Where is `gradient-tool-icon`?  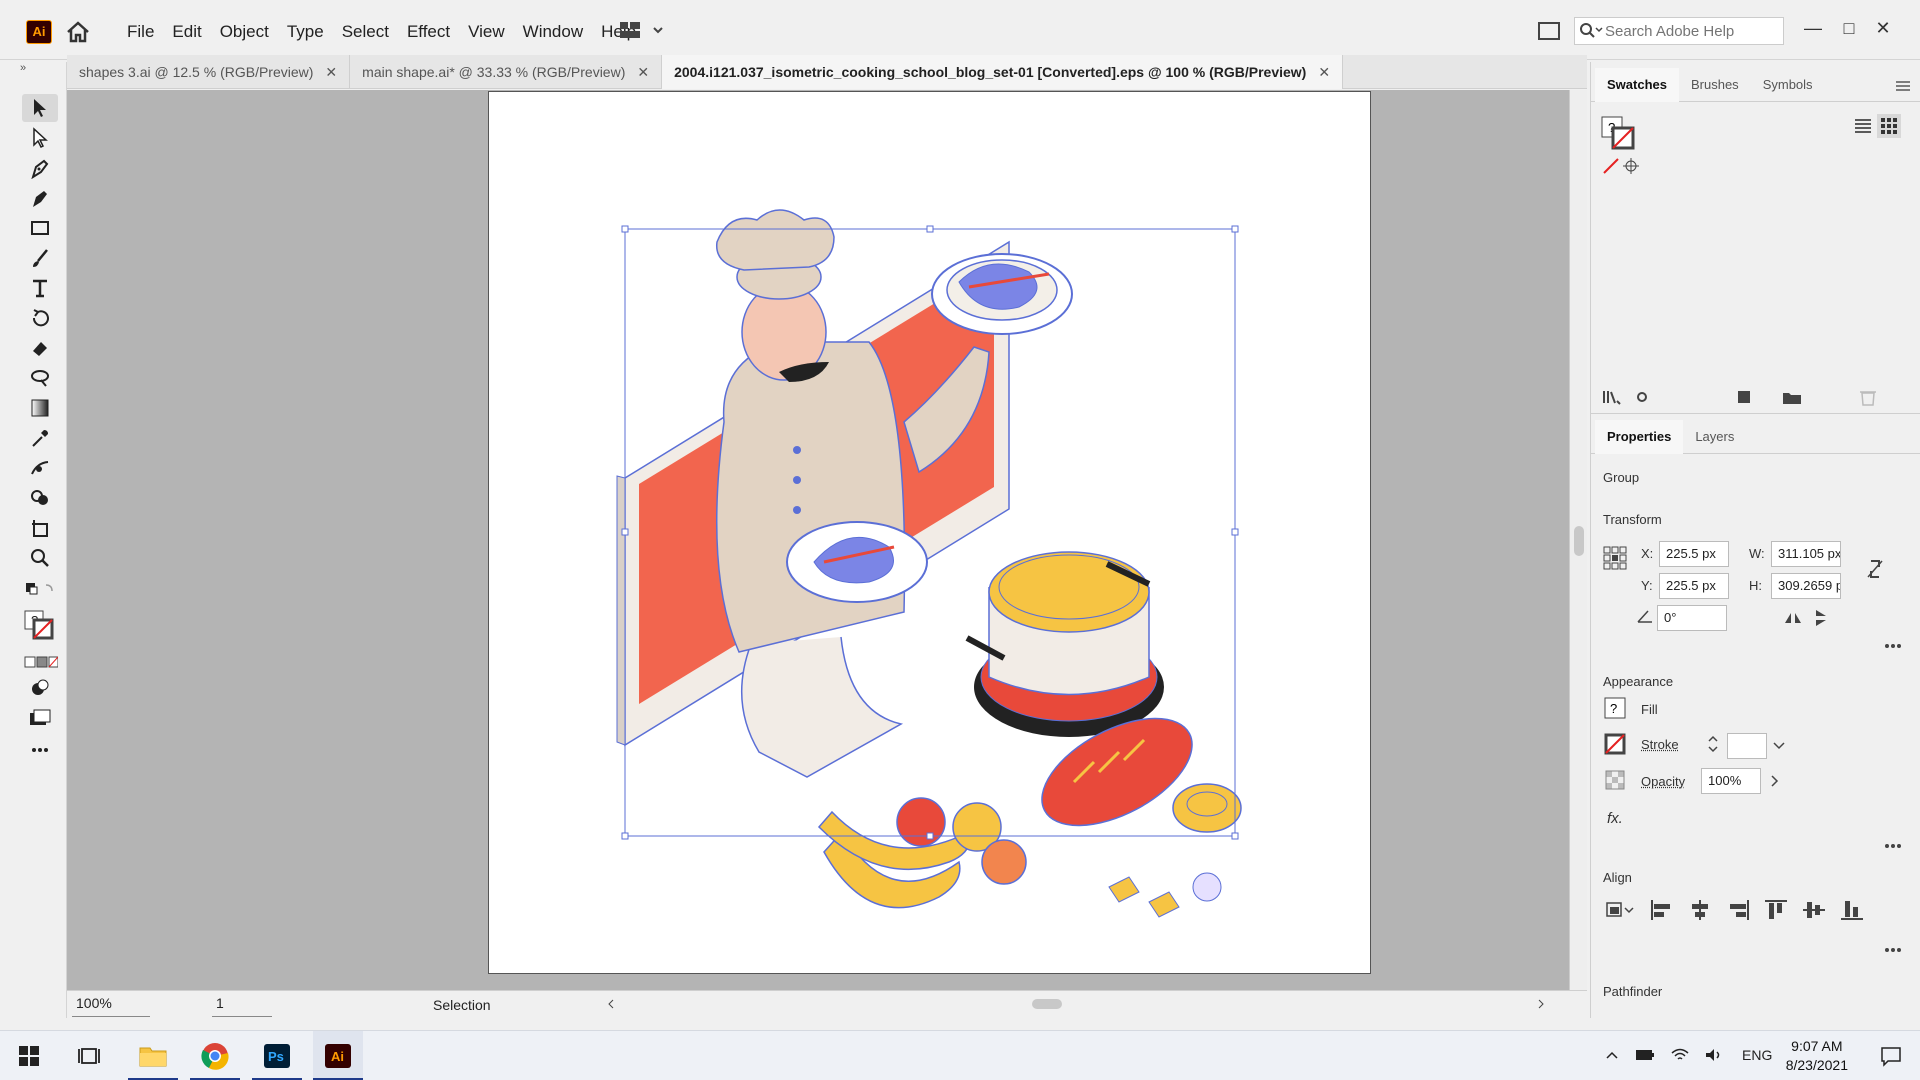
gradient-tool-icon is located at coordinates (40, 408).